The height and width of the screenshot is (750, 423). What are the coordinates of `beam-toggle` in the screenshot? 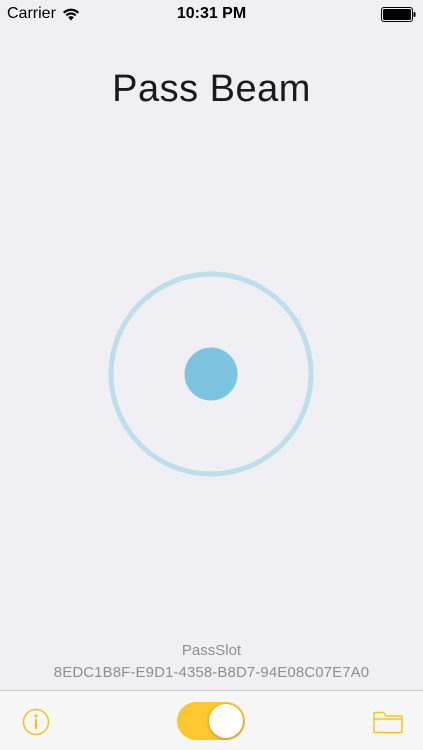 It's located at (211, 721).